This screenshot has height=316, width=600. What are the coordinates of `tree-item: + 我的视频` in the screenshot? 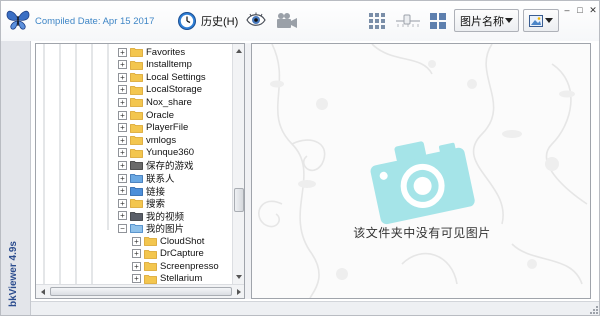 It's located at (151, 216).